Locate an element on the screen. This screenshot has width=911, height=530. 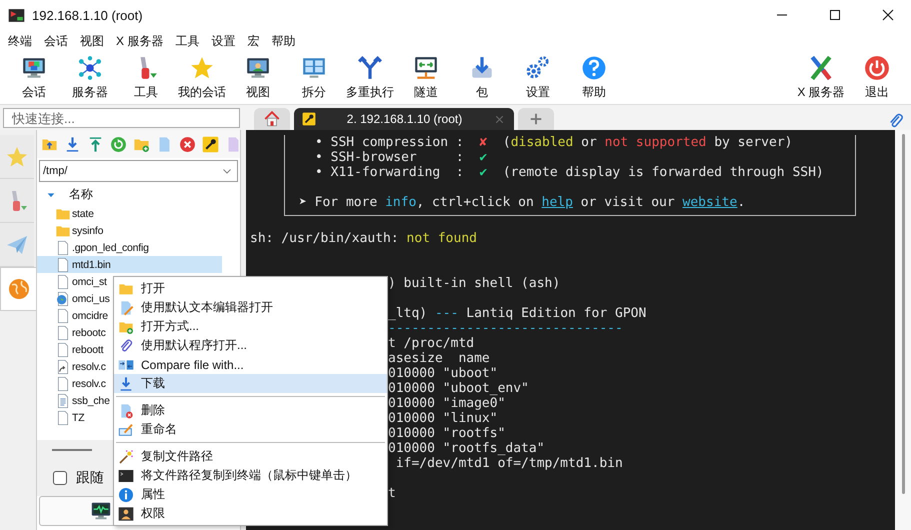
window-title: 192.168.1.10 (root) is located at coordinates (87, 15).